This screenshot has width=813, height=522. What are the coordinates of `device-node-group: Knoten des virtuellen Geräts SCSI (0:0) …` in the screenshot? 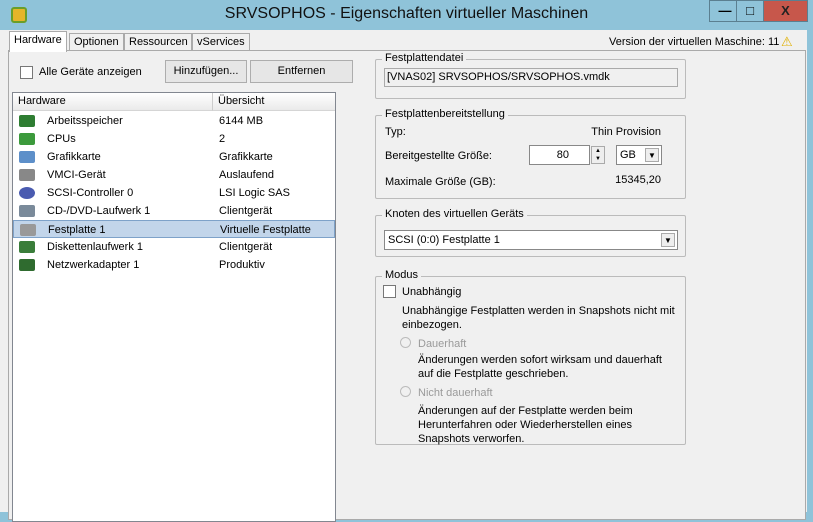 It's located at (530, 232).